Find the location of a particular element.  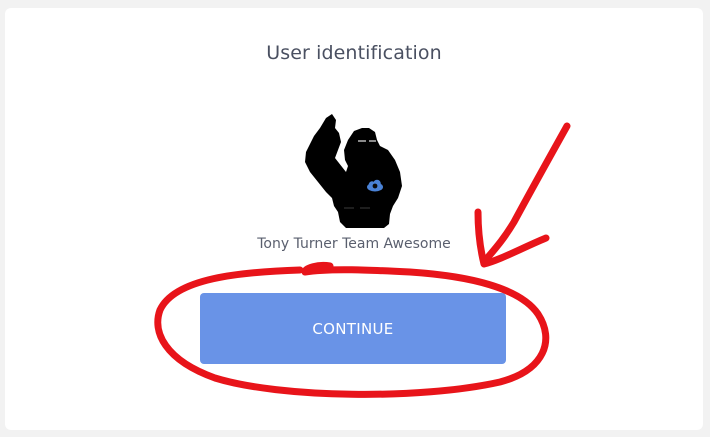

ninja-avatar-icon is located at coordinates (353, 171).